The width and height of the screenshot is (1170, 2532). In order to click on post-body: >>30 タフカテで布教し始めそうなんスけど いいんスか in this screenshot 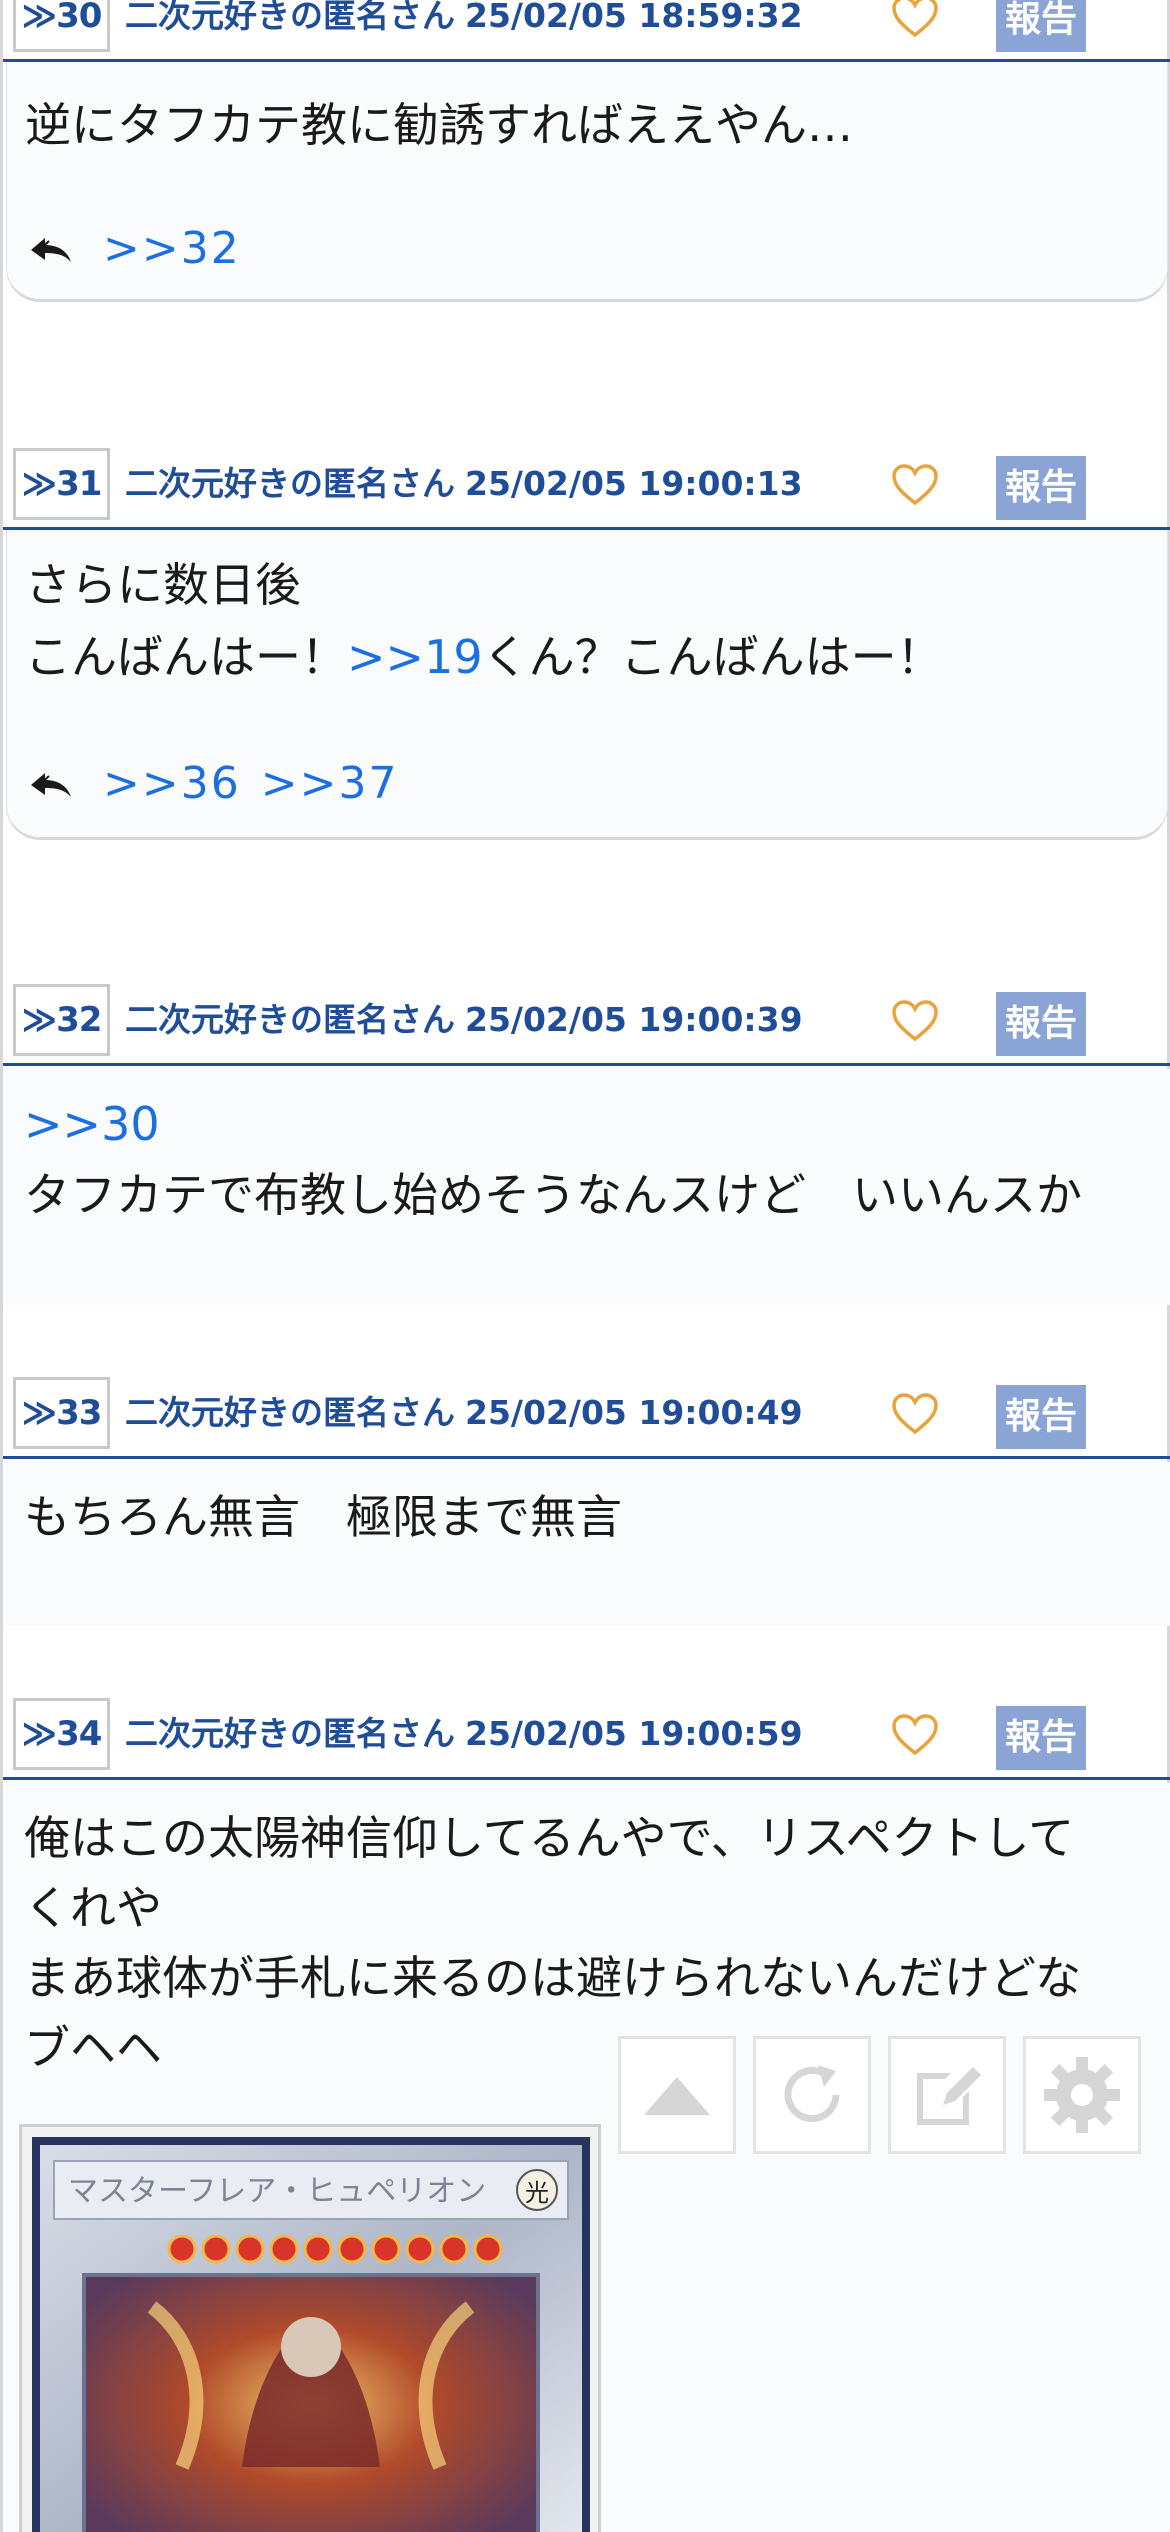, I will do `click(588, 1187)`.